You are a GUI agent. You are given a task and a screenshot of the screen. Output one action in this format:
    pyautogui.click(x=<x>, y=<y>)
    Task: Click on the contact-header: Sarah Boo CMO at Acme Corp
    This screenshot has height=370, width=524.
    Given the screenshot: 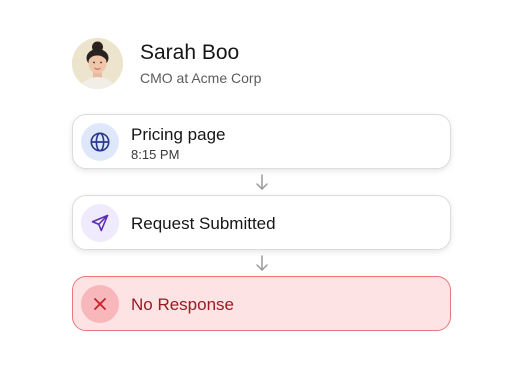 What is the action you would take?
    pyautogui.click(x=222, y=64)
    